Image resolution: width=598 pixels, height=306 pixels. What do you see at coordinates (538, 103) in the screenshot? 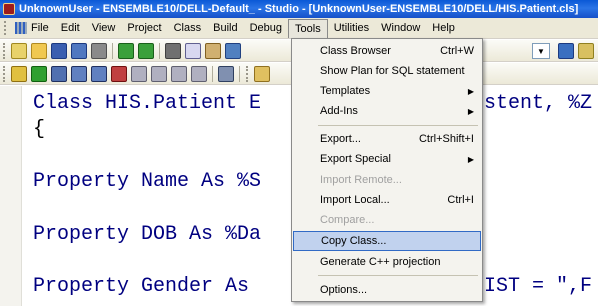
I see `code-line-1-tail: stent, %Z` at bounding box center [538, 103].